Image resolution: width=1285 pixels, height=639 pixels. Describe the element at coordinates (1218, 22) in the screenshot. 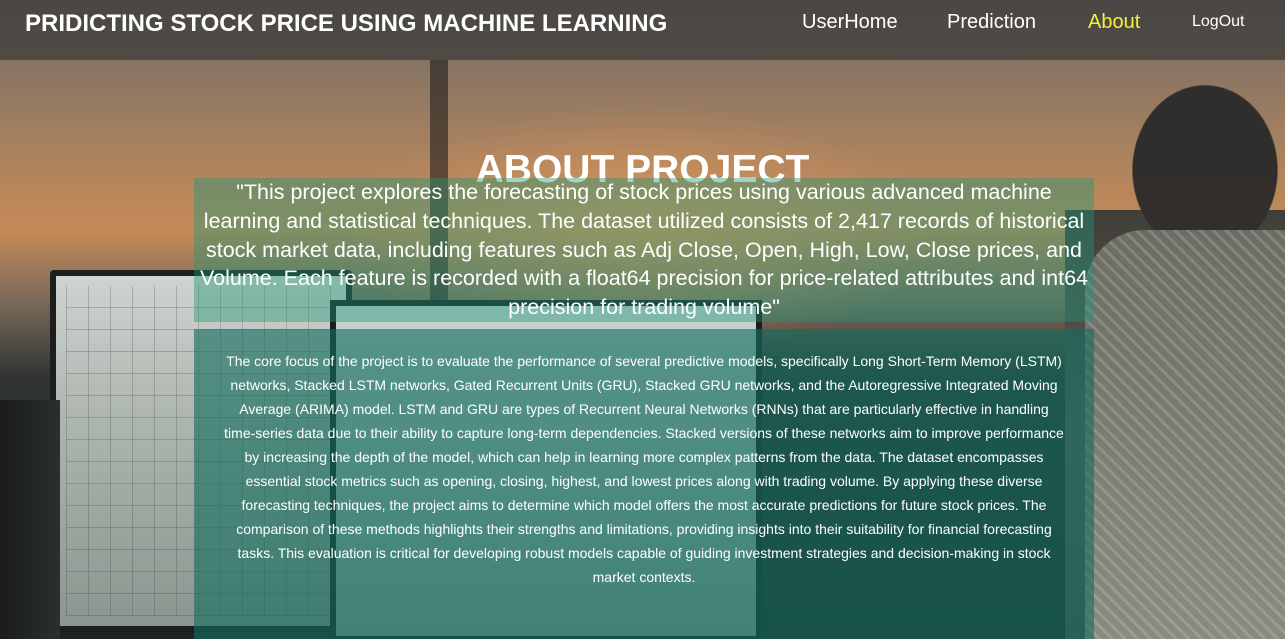

I see `nav-link-logout: LogOut` at that location.